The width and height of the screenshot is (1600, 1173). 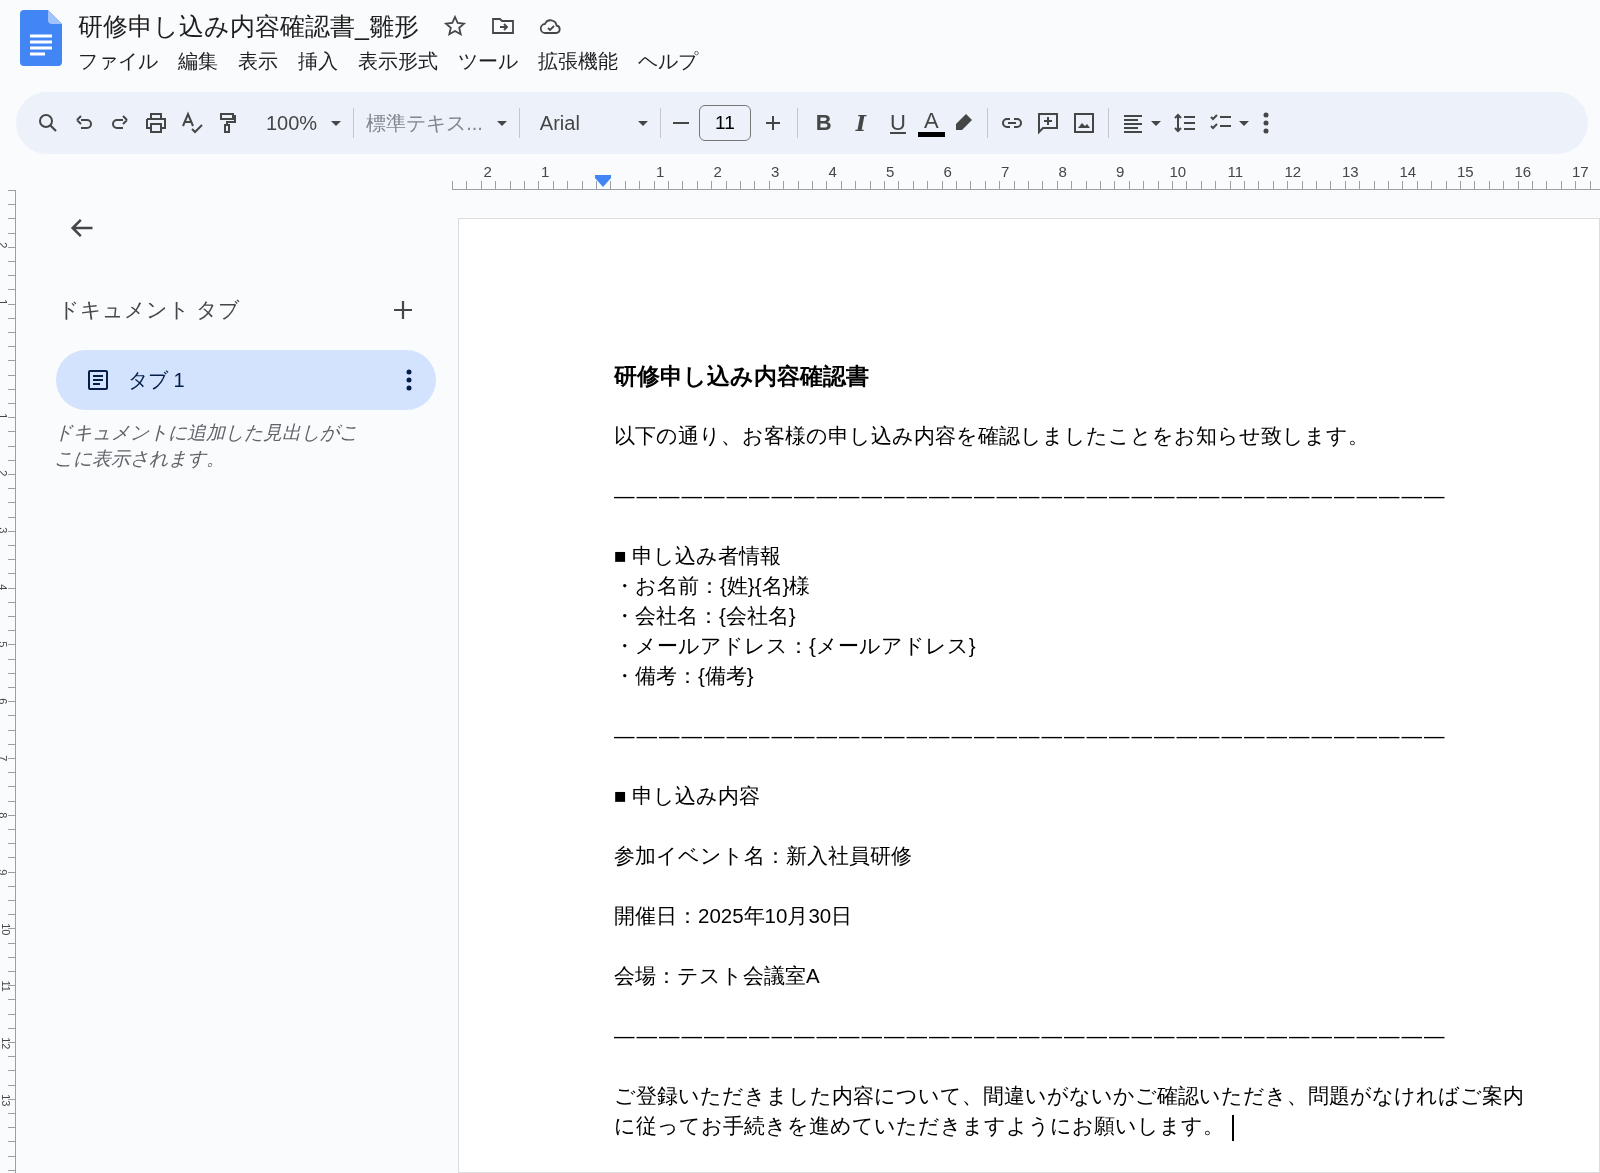 I want to click on menu-item: 挿入, so click(x=318, y=61).